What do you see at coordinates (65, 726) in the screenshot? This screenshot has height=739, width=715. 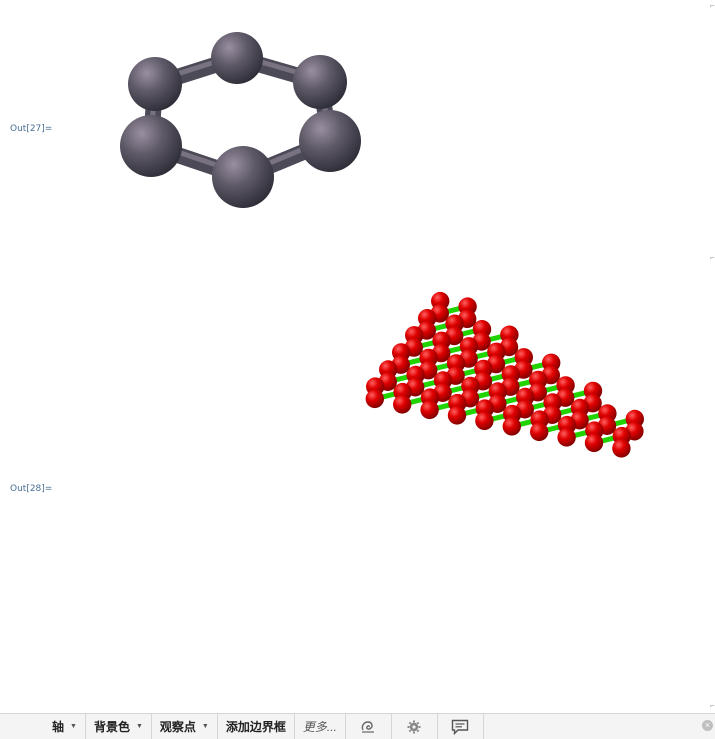 I see `axes-menu-button: 轴 ▼` at bounding box center [65, 726].